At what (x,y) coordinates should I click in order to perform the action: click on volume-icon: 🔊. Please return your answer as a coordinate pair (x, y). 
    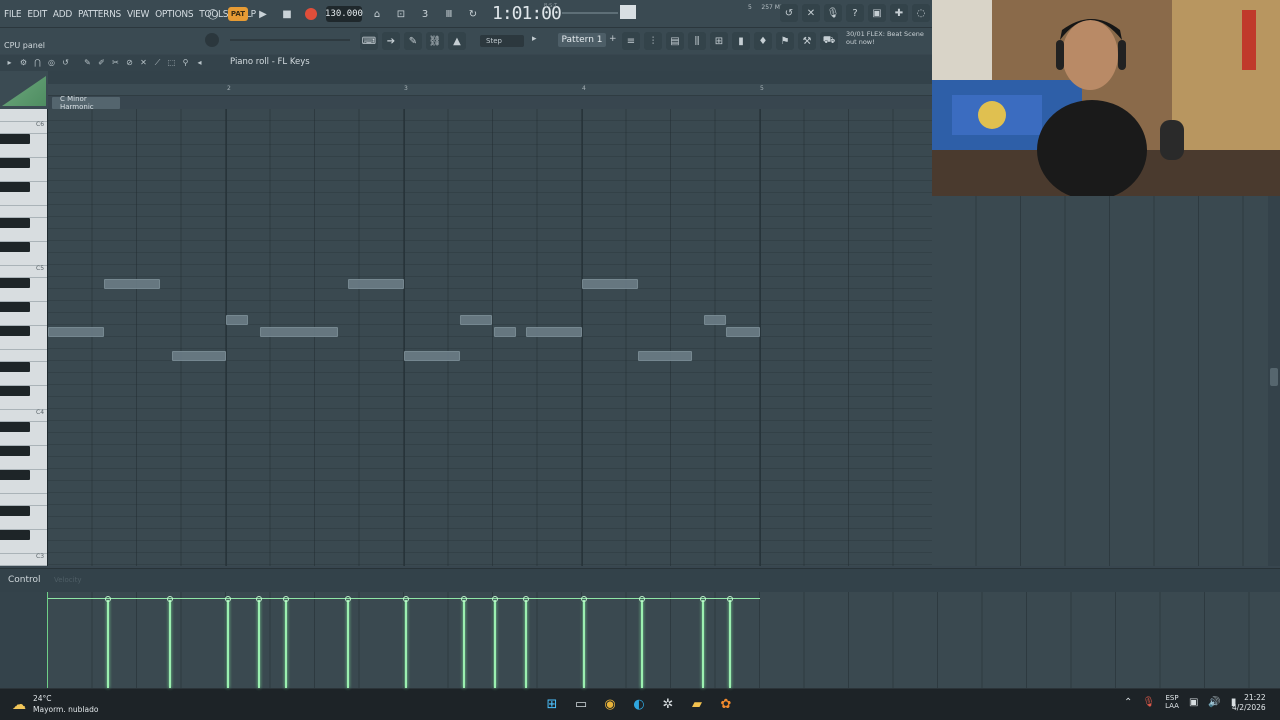
    Looking at the image, I should click on (1214, 702).